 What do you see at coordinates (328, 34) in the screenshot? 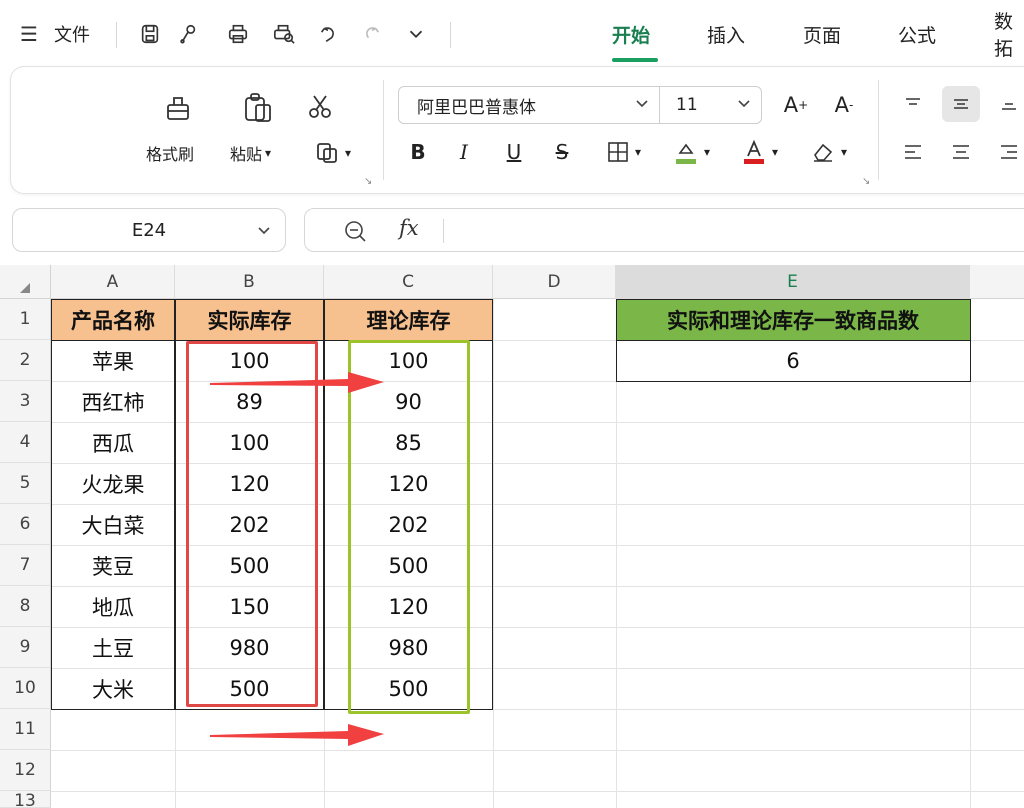
I see `undo-icon` at bounding box center [328, 34].